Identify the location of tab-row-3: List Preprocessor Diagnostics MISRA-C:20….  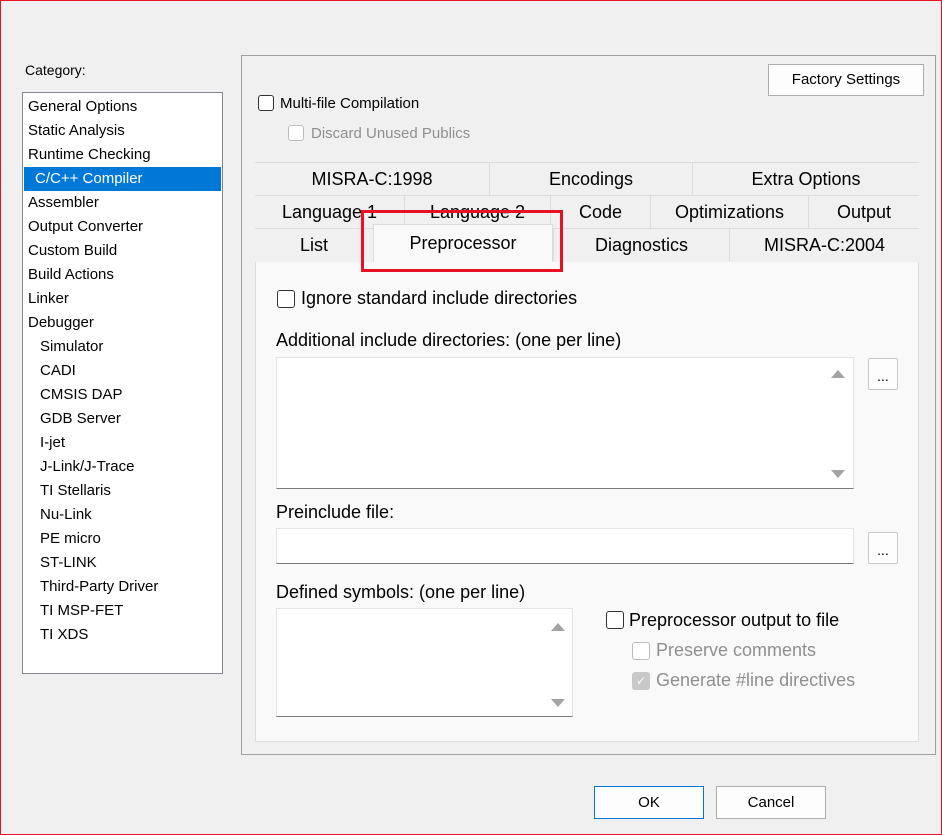
(587, 243).